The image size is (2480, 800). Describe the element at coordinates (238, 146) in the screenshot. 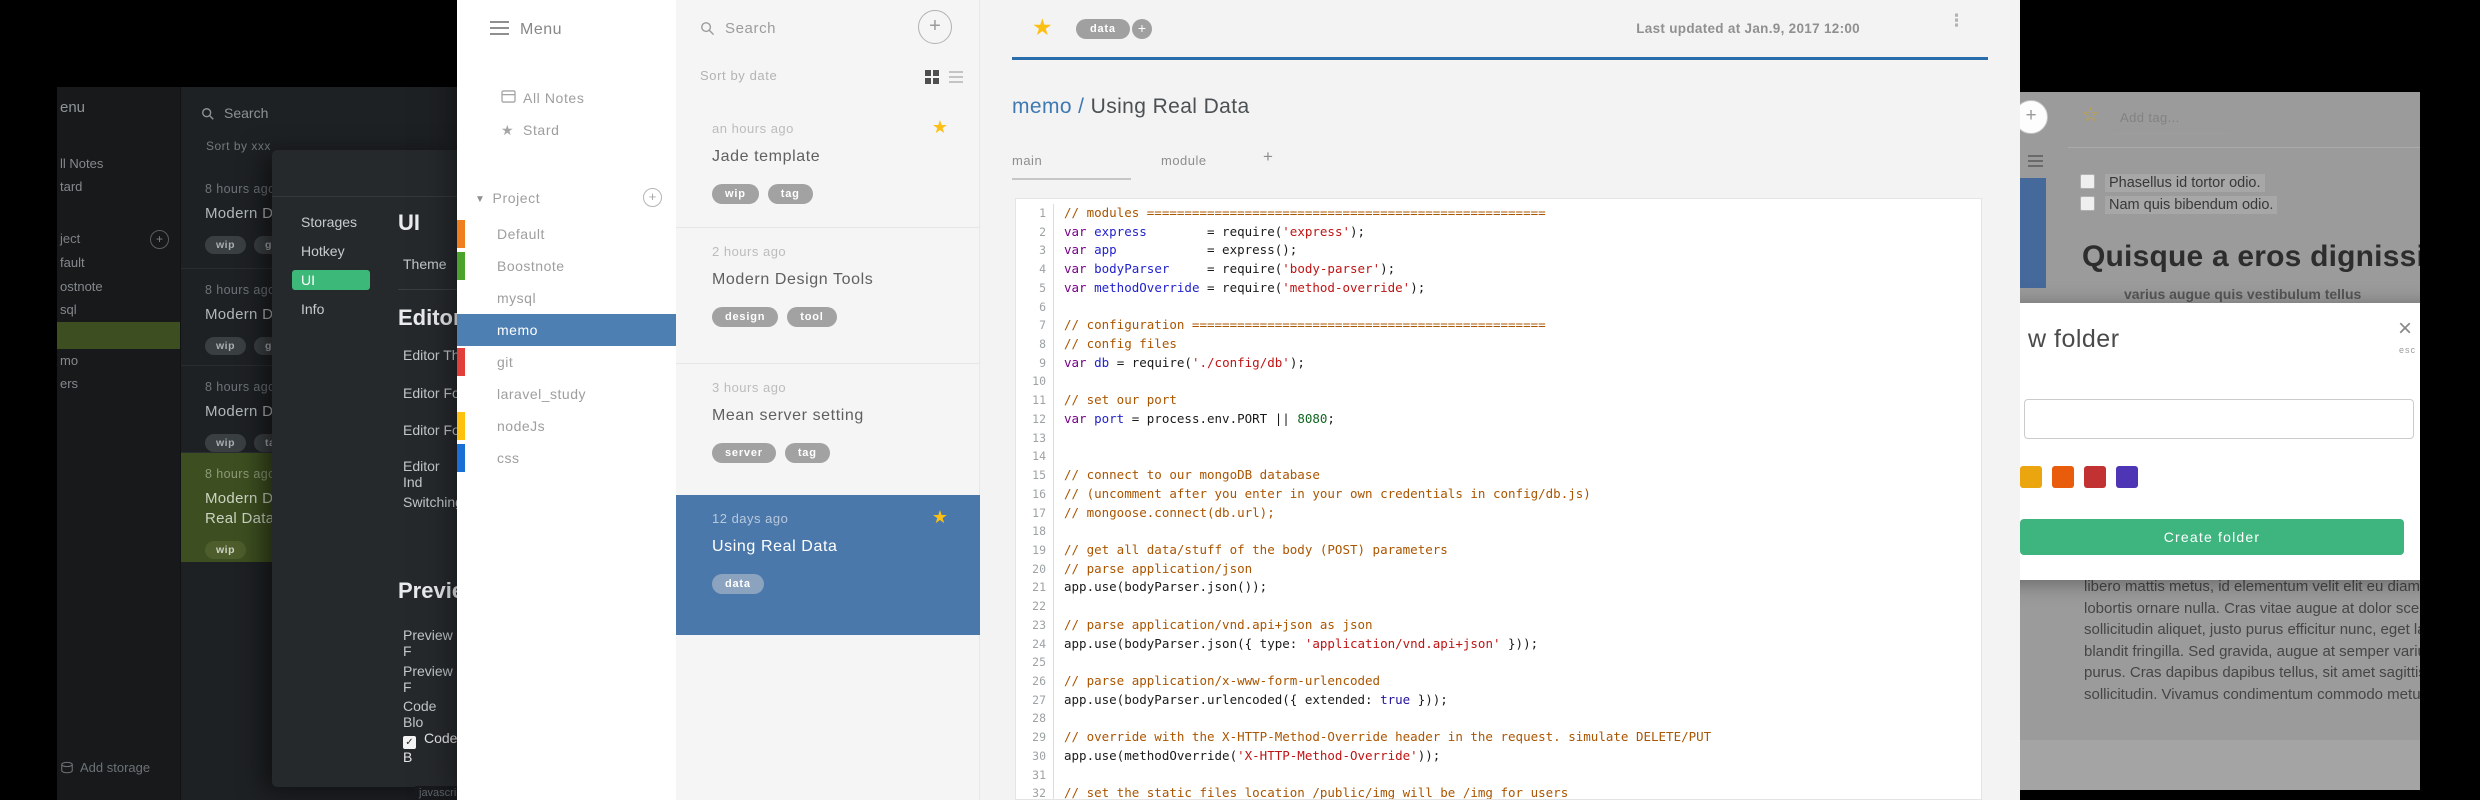

I see `dark-sort-selector: Sort by xxx` at that location.